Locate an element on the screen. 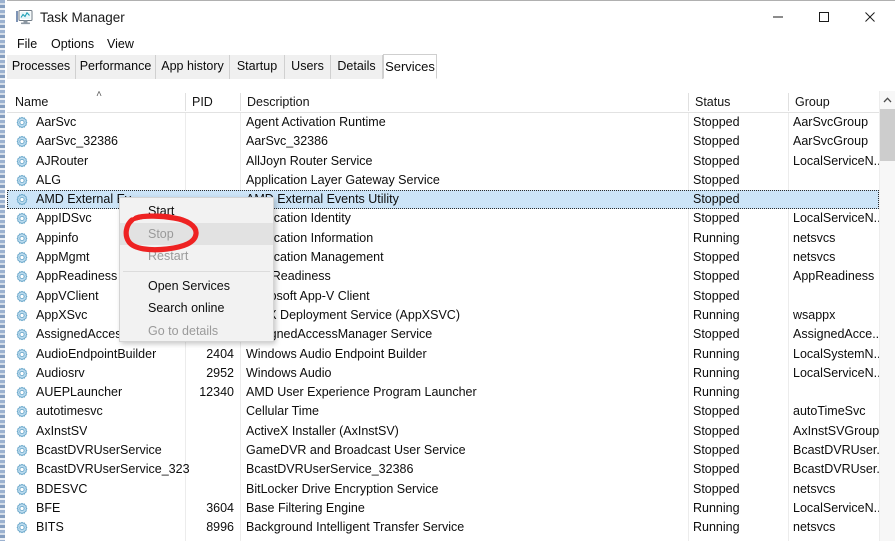  cell-service-name: ALG is located at coordinates (38, 180).